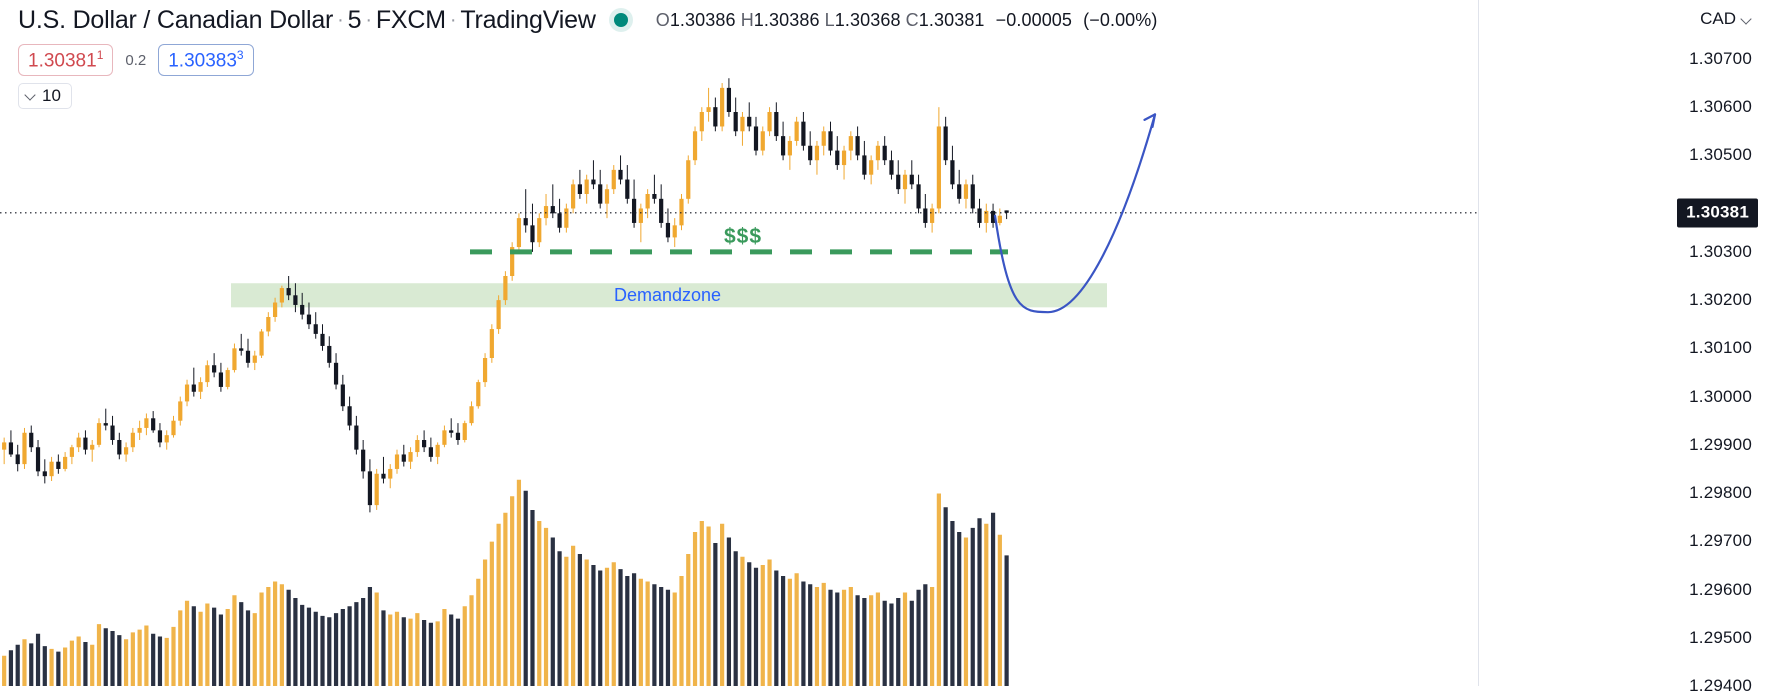 This screenshot has width=1765, height=696. Describe the element at coordinates (1726, 19) in the screenshot. I see `currency-selector: CAD` at that location.